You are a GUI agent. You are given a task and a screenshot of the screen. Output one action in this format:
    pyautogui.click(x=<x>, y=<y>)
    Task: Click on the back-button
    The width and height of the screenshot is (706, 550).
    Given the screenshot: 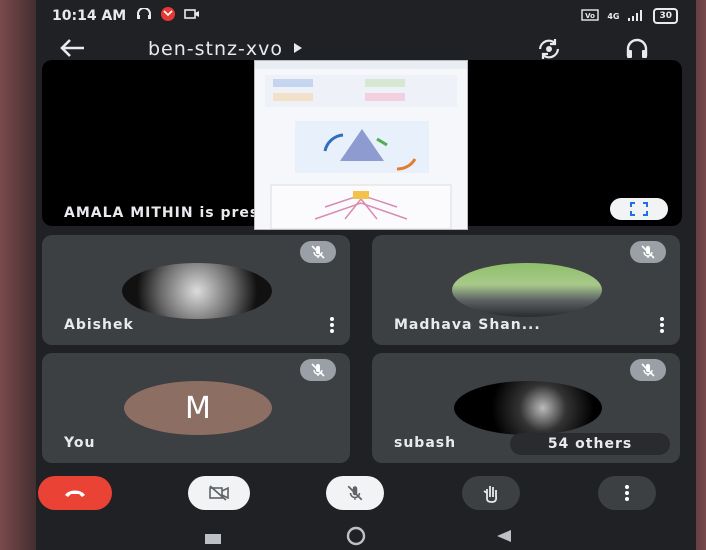 What is the action you would take?
    pyautogui.click(x=504, y=537)
    